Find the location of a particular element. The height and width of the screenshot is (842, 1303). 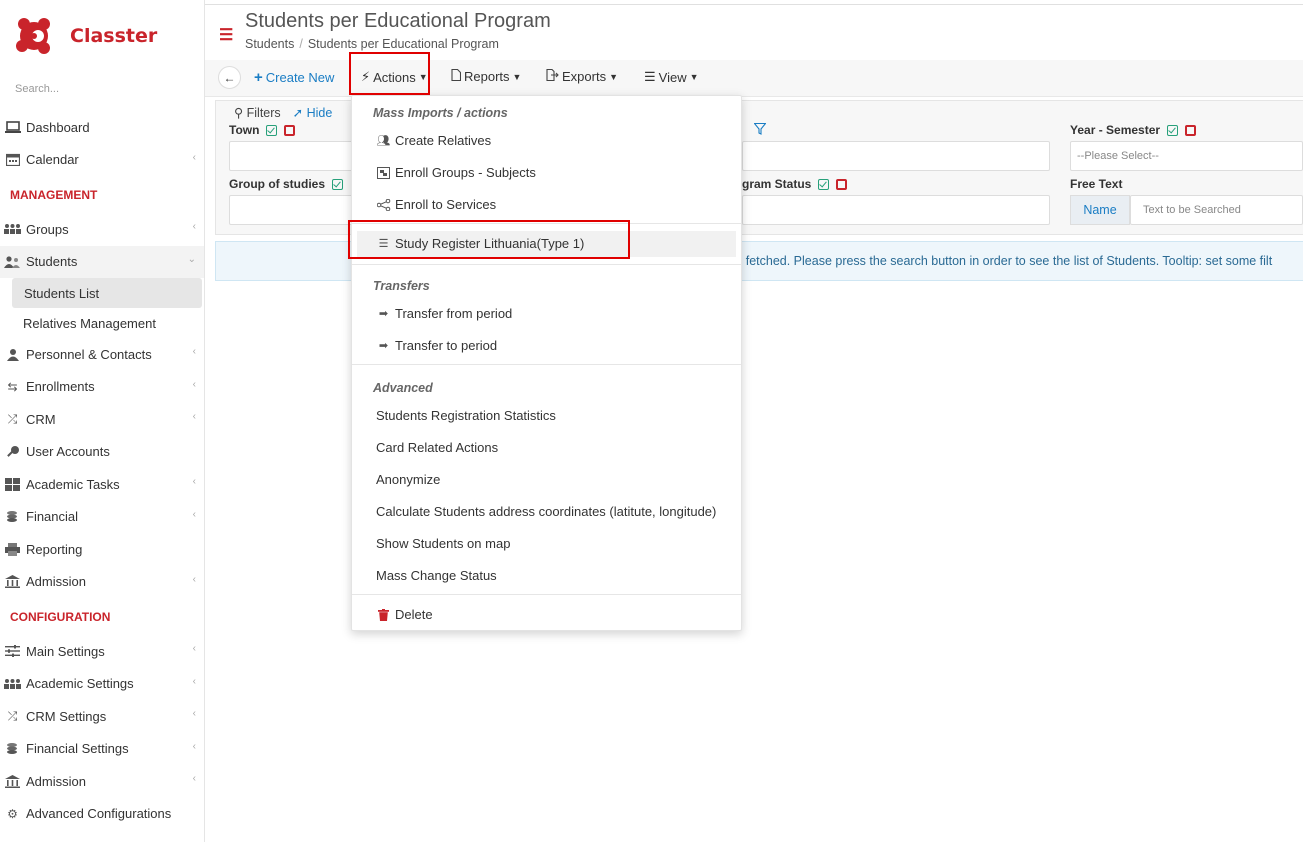

menu-item-anonymize: Anonymize is located at coordinates (408, 479).